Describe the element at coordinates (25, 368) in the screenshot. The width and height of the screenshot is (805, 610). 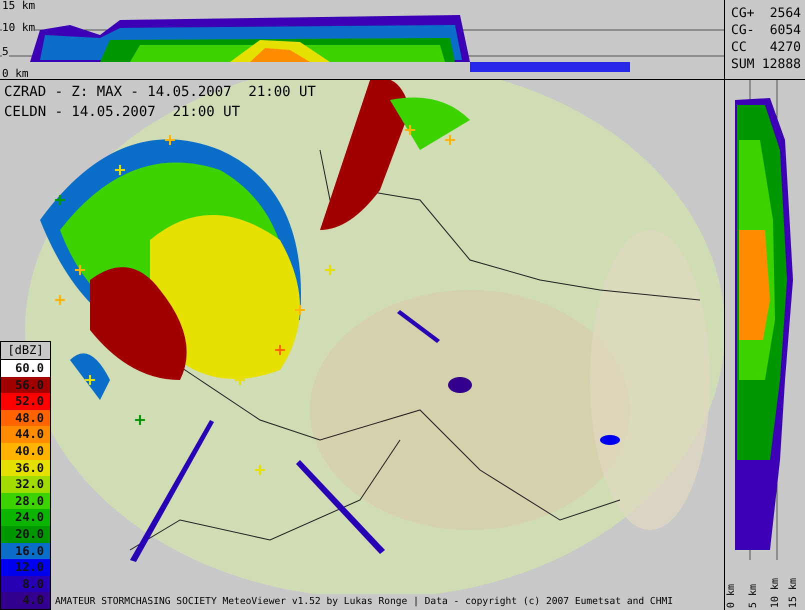
I see `legend-entry: 60.0` at that location.